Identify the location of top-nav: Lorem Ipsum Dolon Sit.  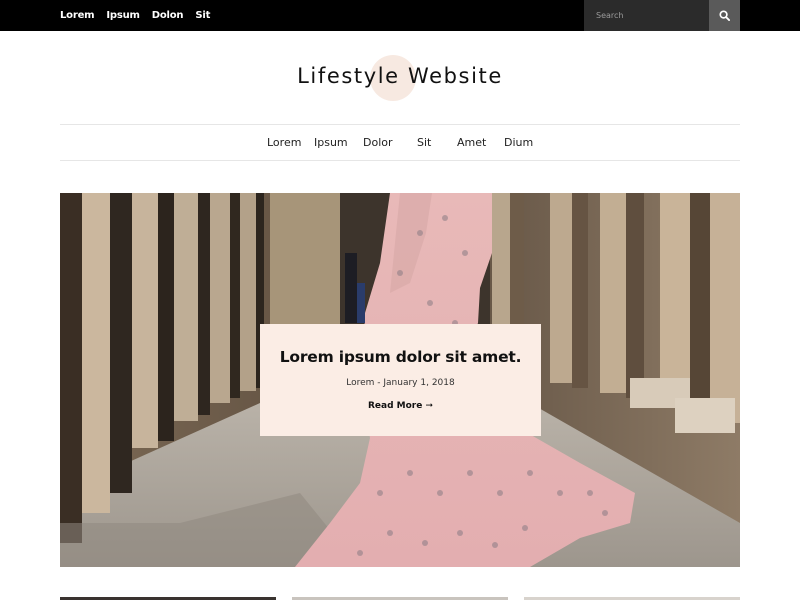
(141, 15).